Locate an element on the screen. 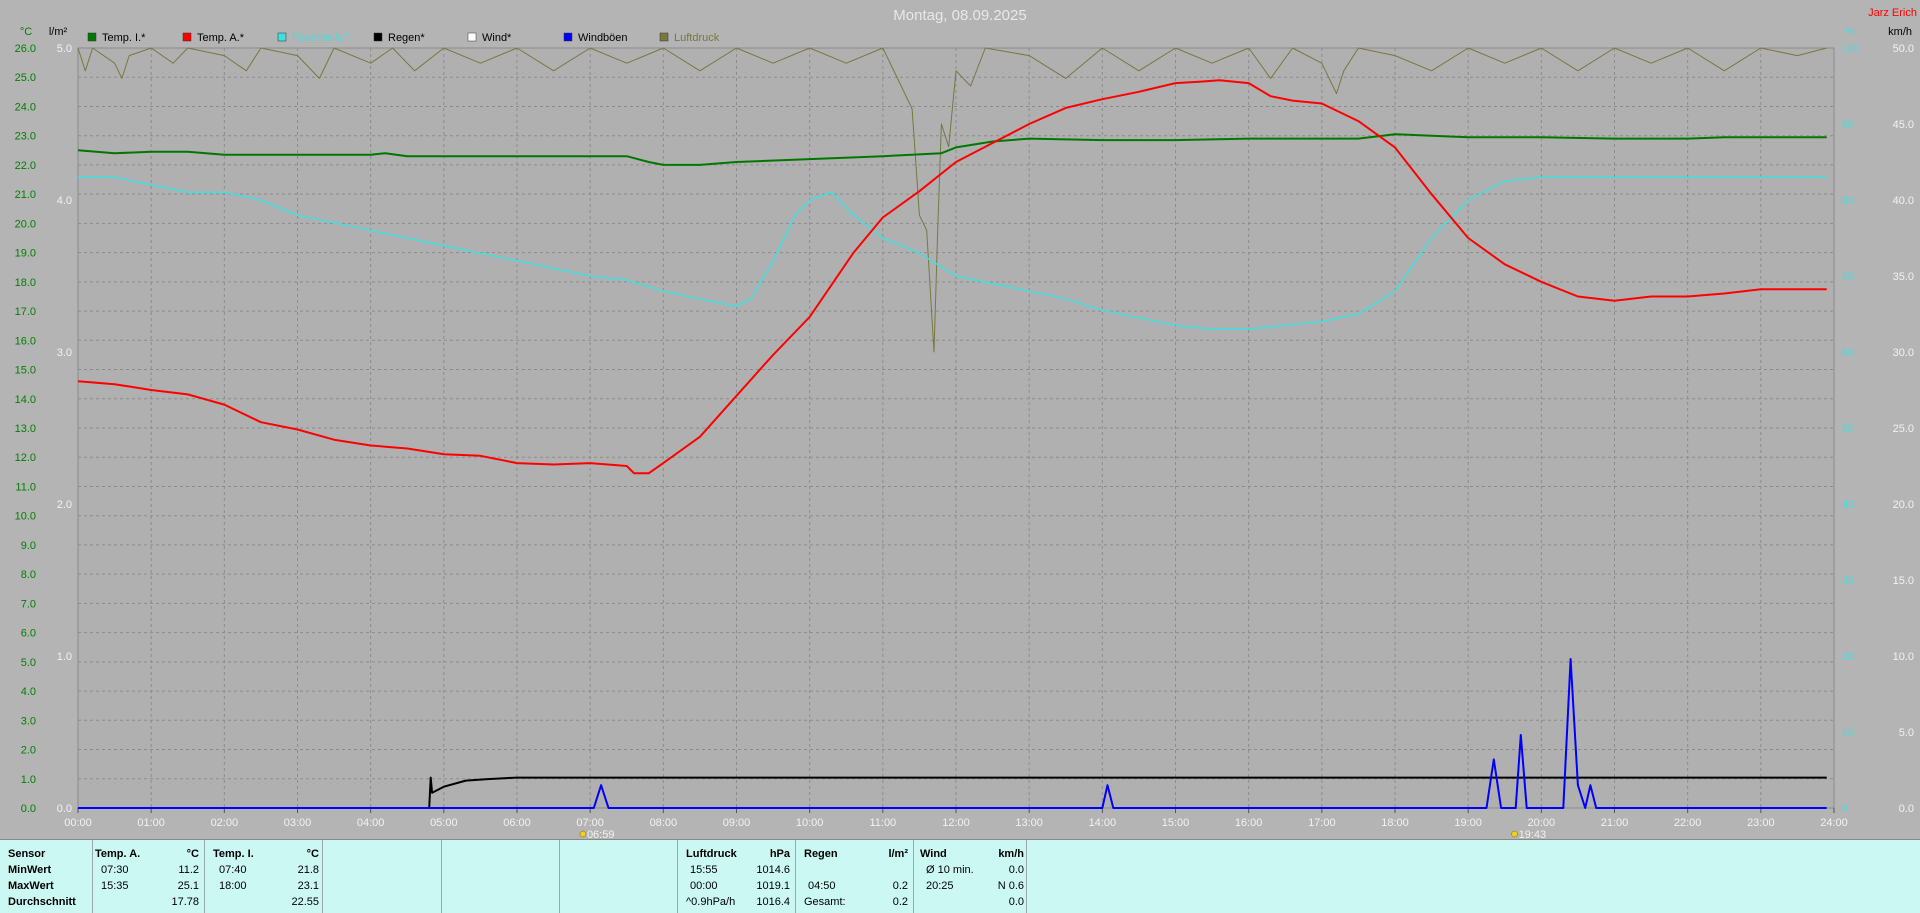 The height and width of the screenshot is (913, 1920). tick-label-humidity: 30 is located at coordinates (1848, 581).